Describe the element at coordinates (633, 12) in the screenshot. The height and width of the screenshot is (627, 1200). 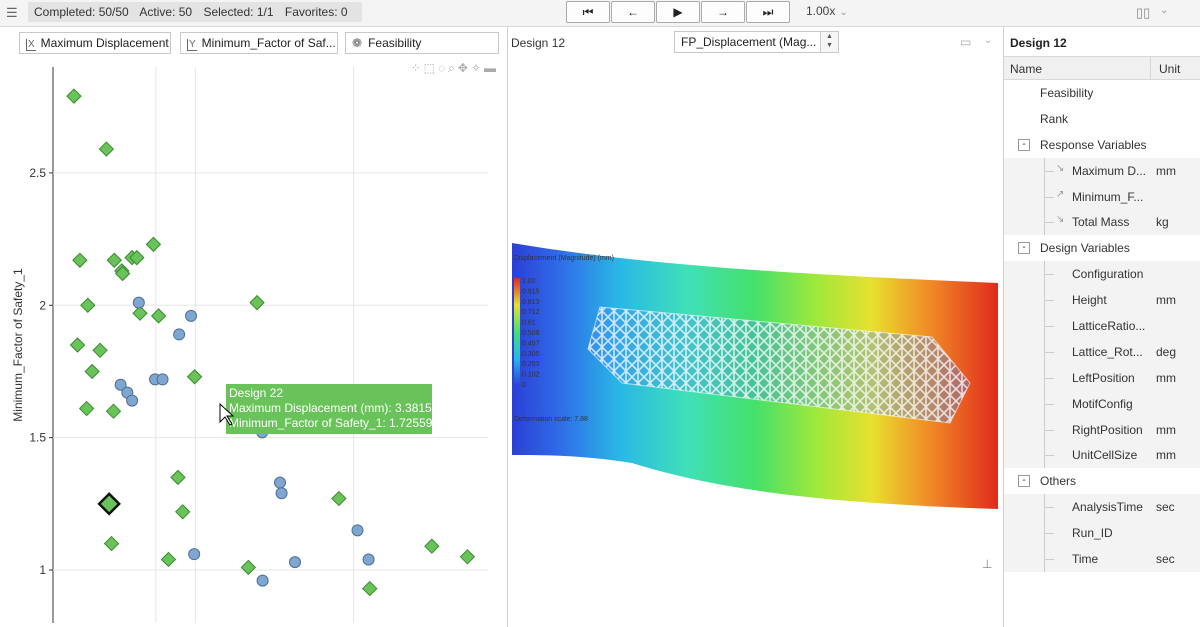
I see `previous-frame-button: ←` at that location.